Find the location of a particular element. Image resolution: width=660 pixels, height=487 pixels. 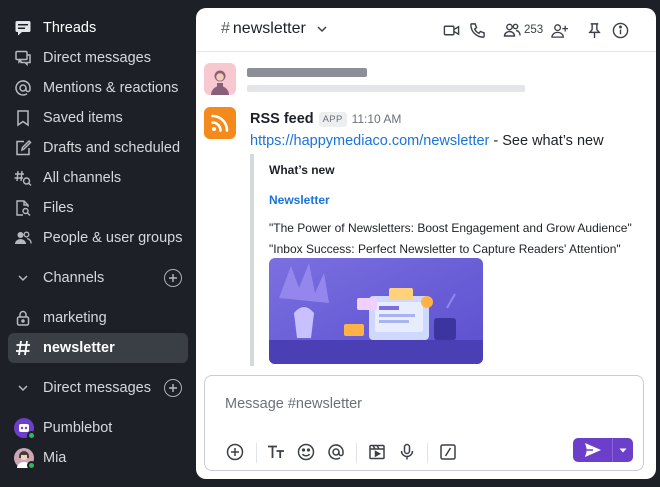

message-link: https://happymediaco.com/newsletter is located at coordinates (369, 141).